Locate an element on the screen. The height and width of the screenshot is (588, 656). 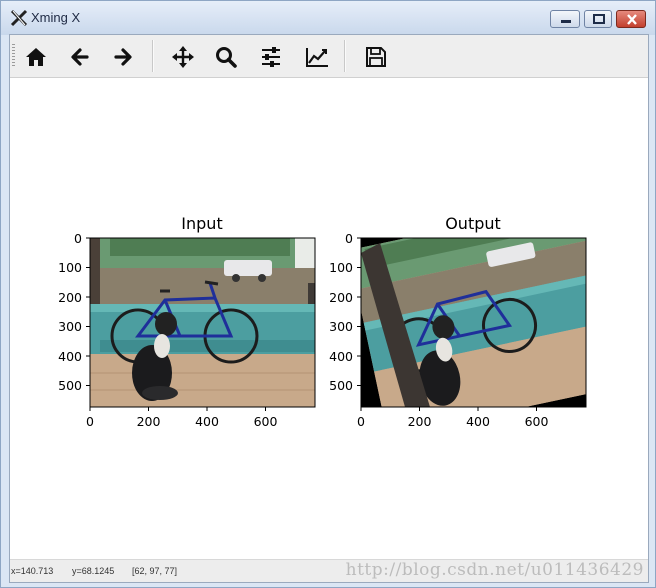
axes-title-input: Input is located at coordinates (201, 223).